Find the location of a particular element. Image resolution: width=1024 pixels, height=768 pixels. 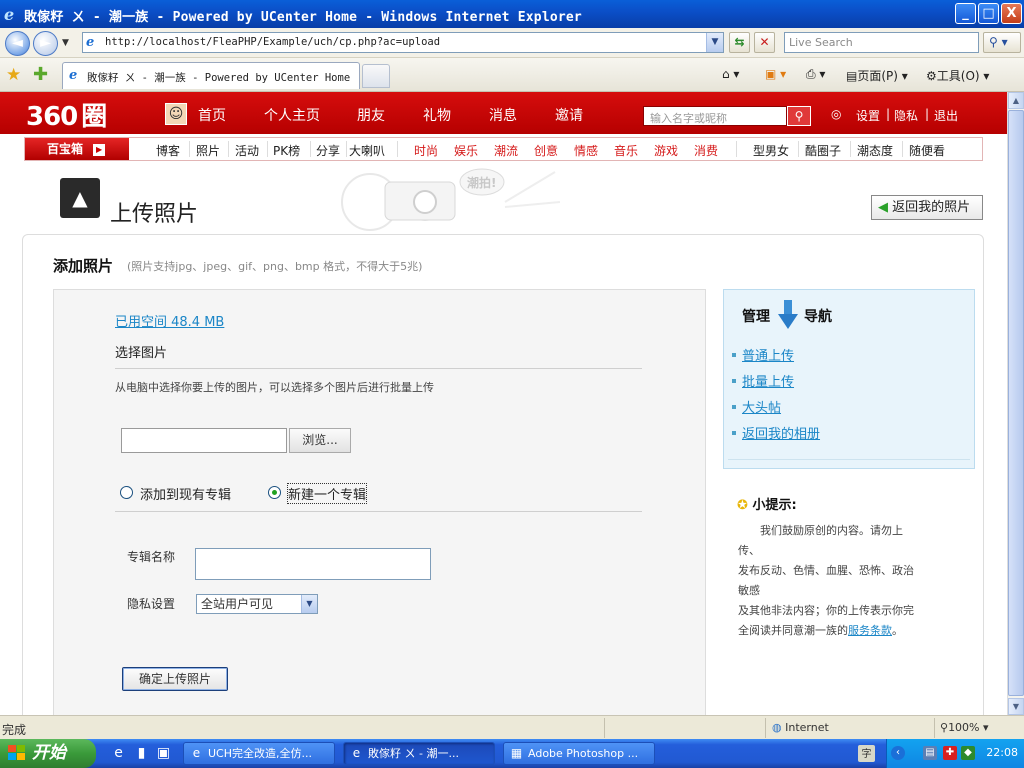

album-name-input is located at coordinates (313, 564).